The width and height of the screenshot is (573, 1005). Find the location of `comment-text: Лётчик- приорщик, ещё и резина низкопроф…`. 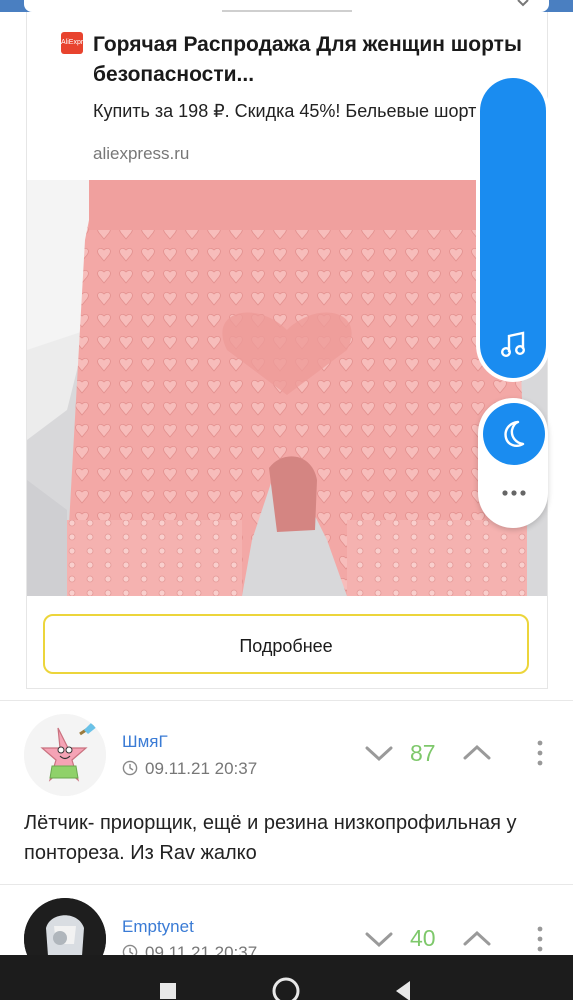

comment-text: Лётчик- приорщик, ещё и резина низкопроф… is located at coordinates (270, 838).